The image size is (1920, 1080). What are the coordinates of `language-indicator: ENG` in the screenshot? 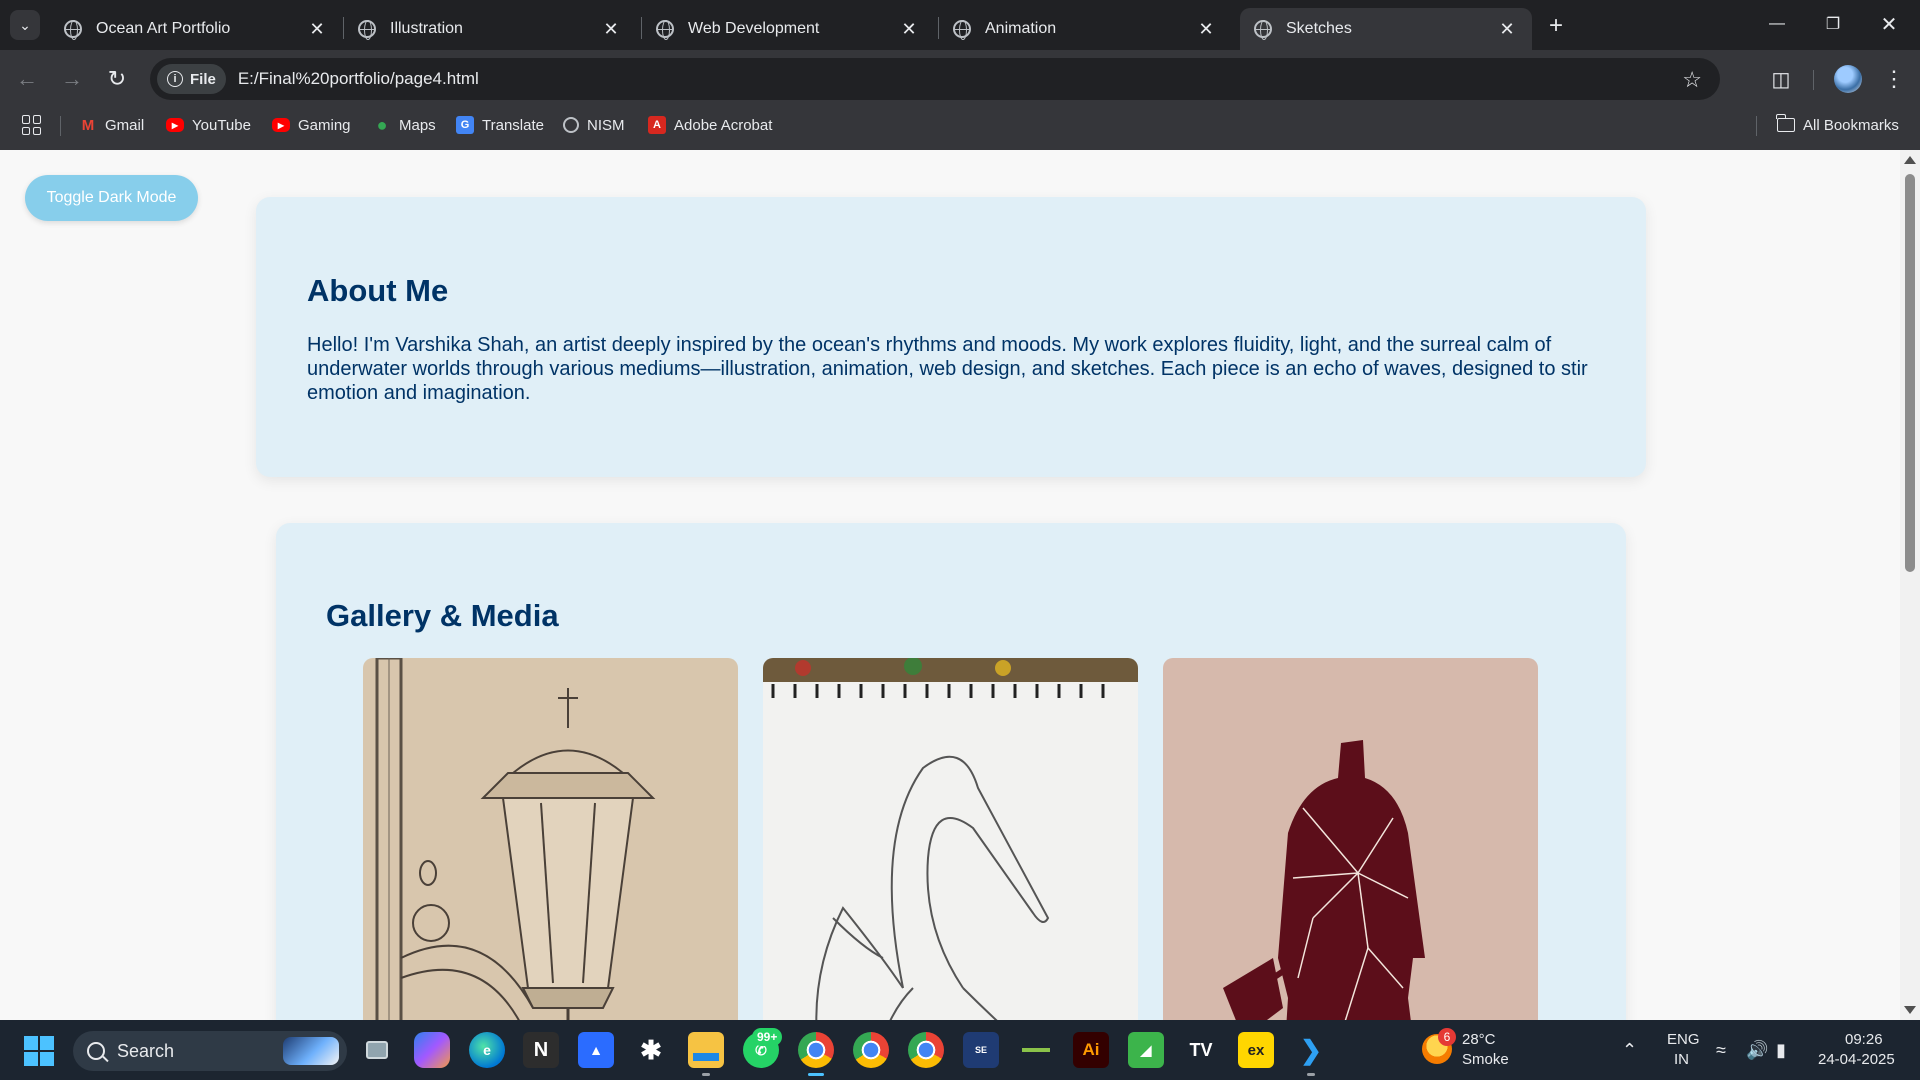 It's located at (1683, 1039).